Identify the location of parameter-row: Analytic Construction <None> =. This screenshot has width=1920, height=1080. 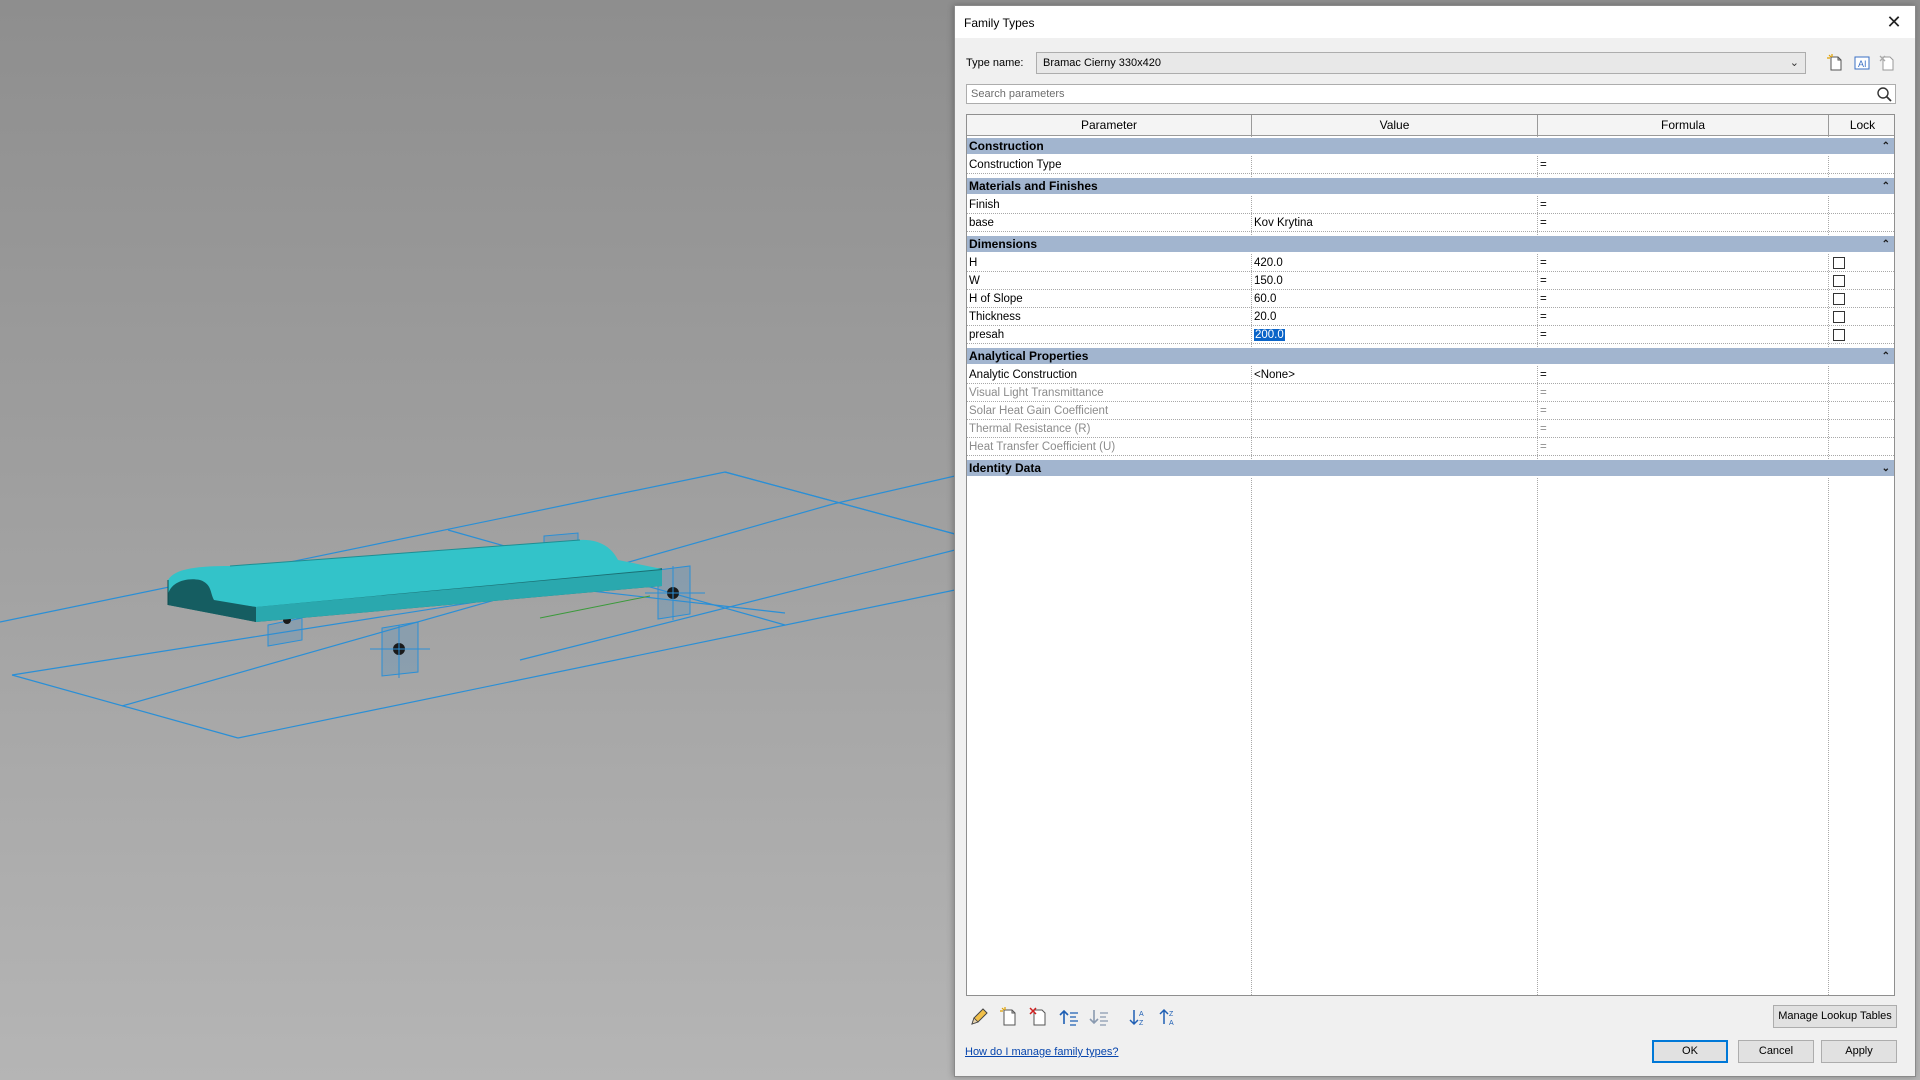
(1430, 375).